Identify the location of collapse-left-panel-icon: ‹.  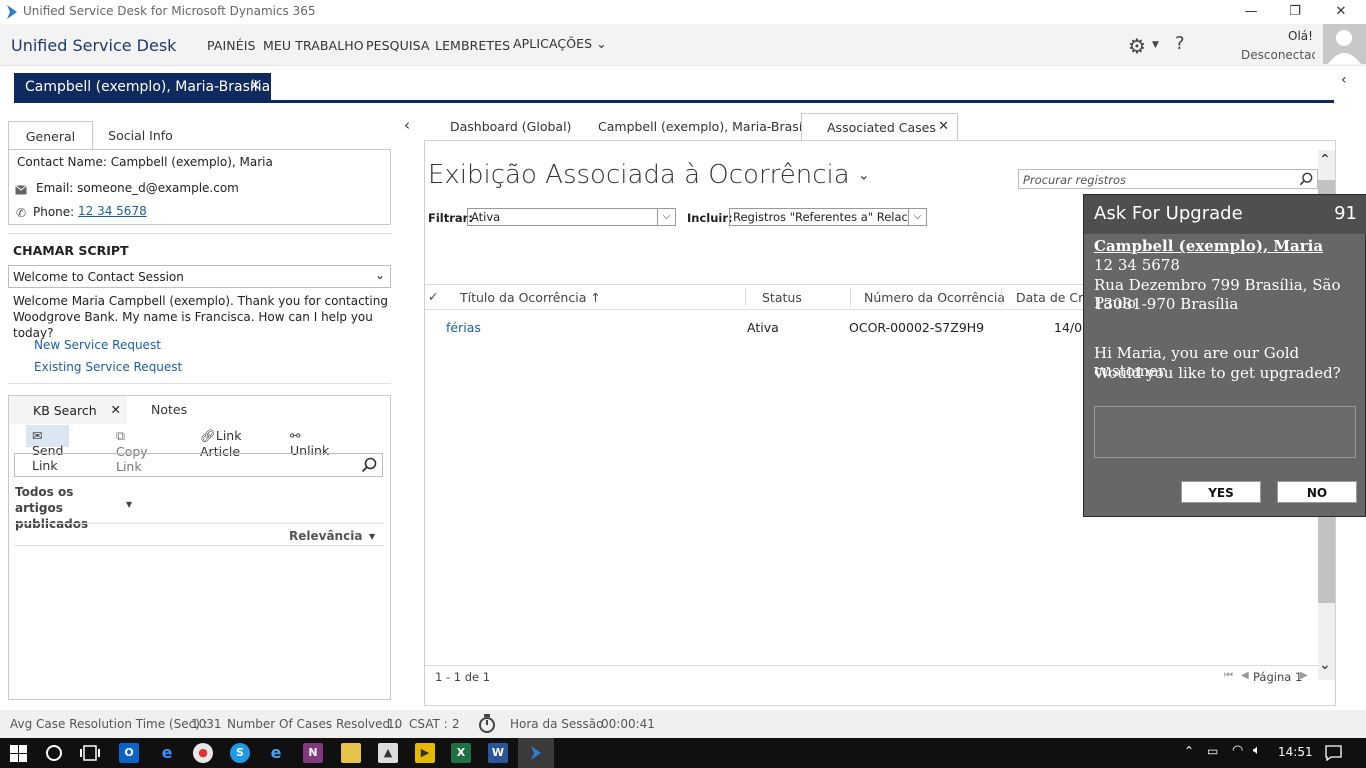
(407, 125).